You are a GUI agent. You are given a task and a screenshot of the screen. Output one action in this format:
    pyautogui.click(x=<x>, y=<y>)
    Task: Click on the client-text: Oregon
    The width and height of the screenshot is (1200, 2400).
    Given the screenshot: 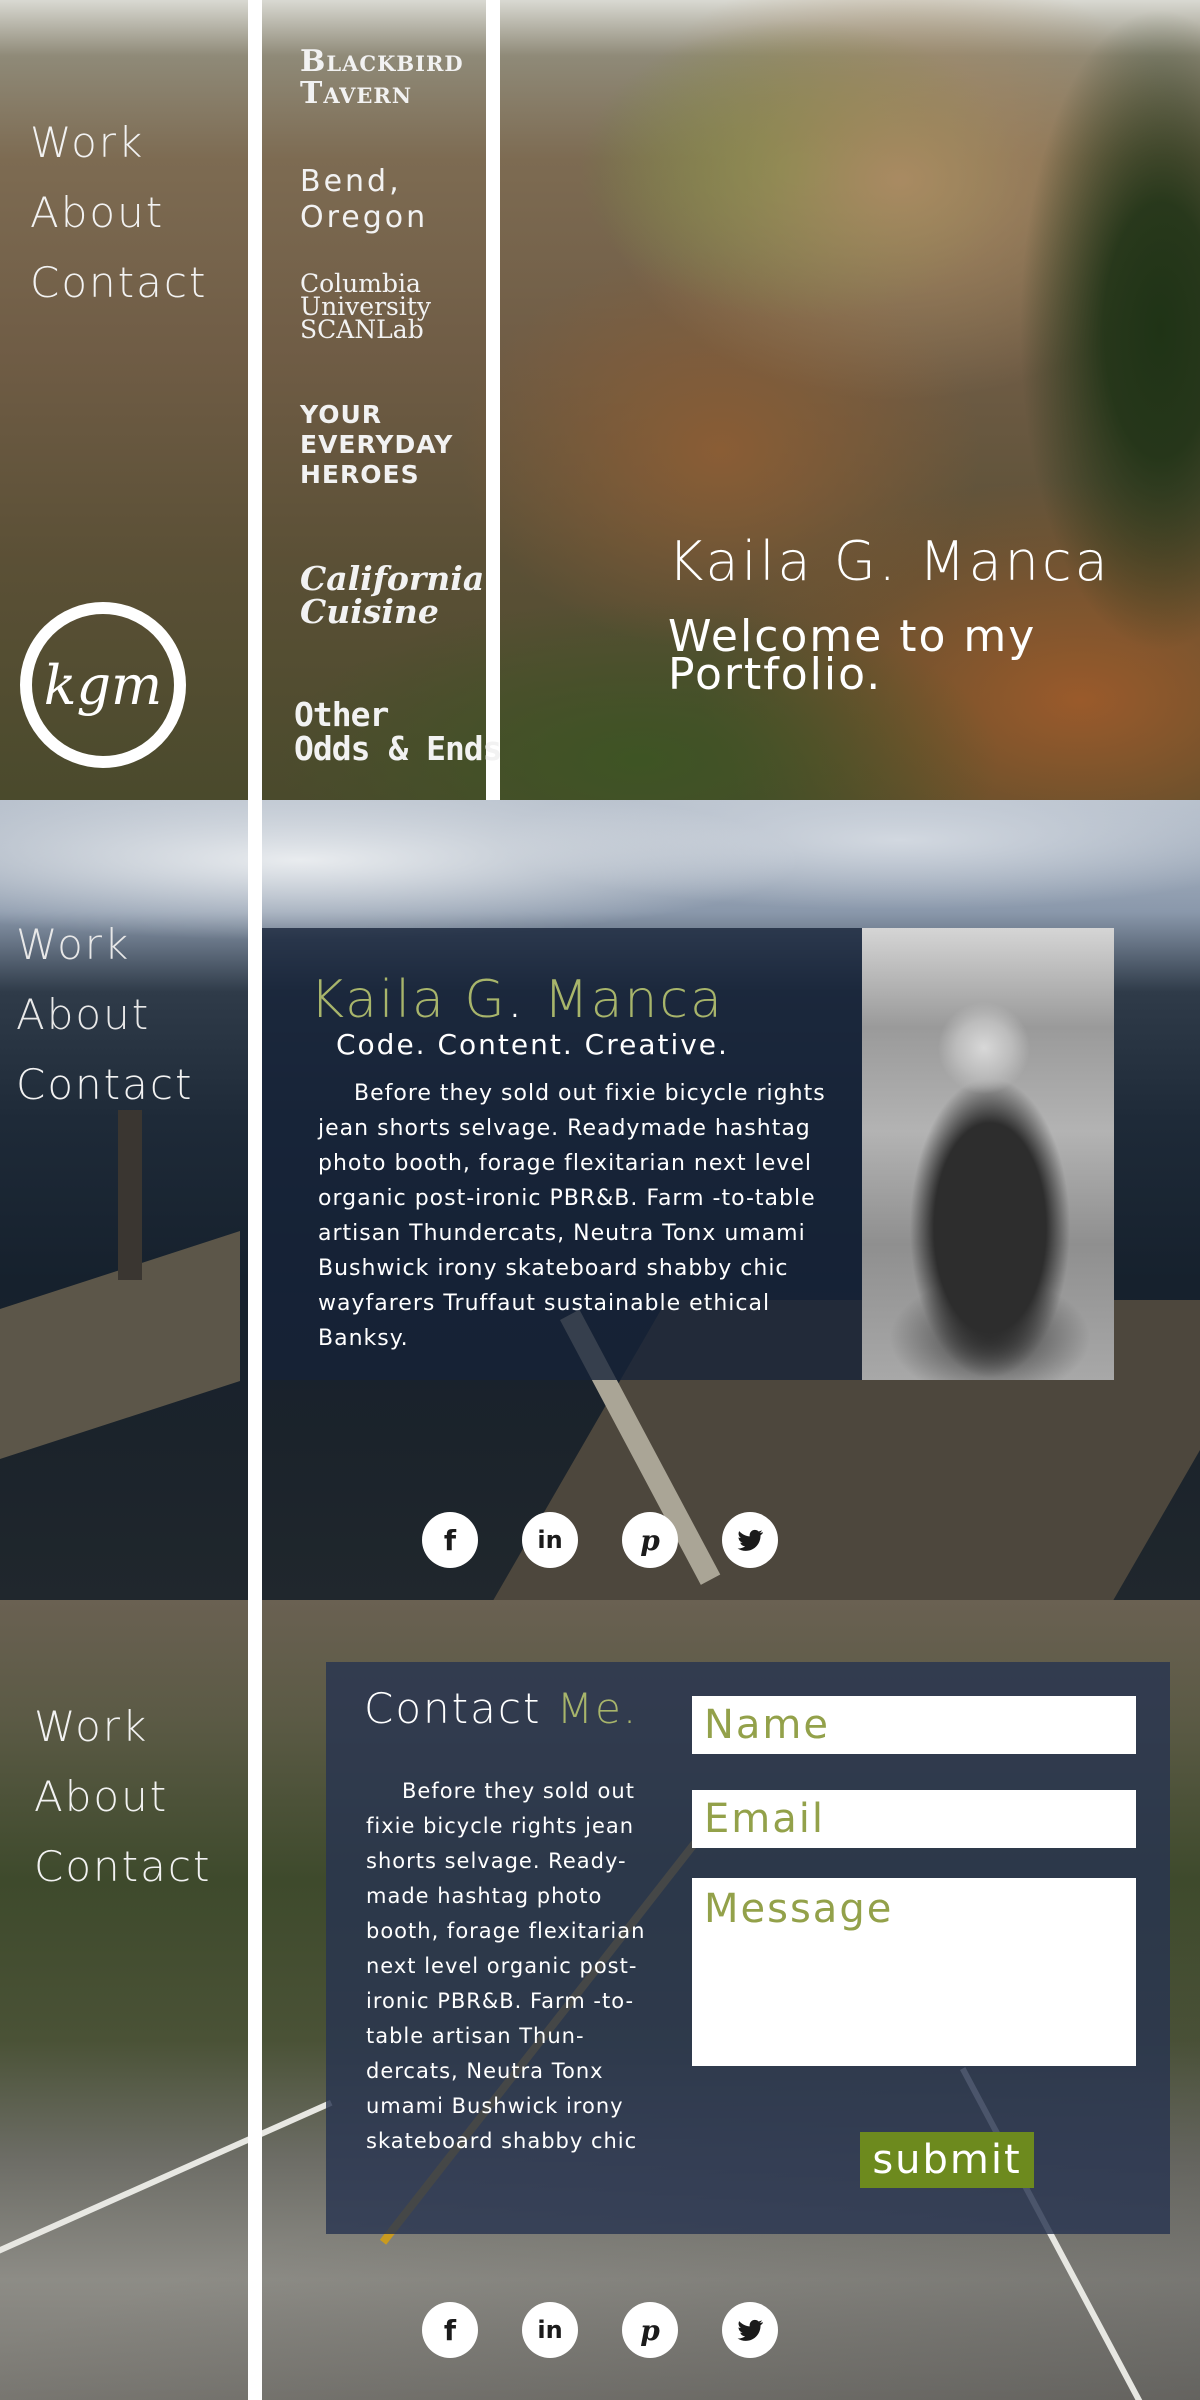 What is the action you would take?
    pyautogui.click(x=364, y=217)
    